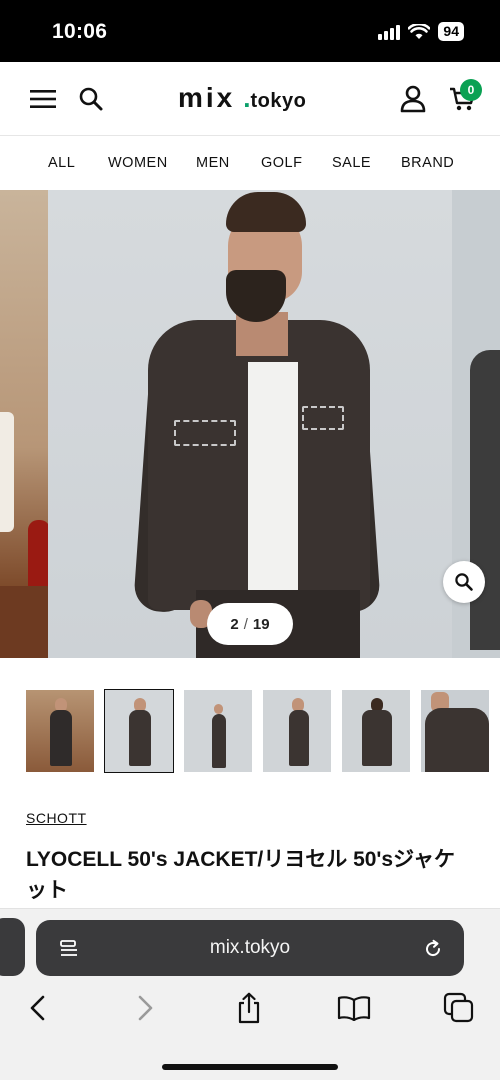  What do you see at coordinates (61, 163) in the screenshot?
I see `category-all: ALL` at bounding box center [61, 163].